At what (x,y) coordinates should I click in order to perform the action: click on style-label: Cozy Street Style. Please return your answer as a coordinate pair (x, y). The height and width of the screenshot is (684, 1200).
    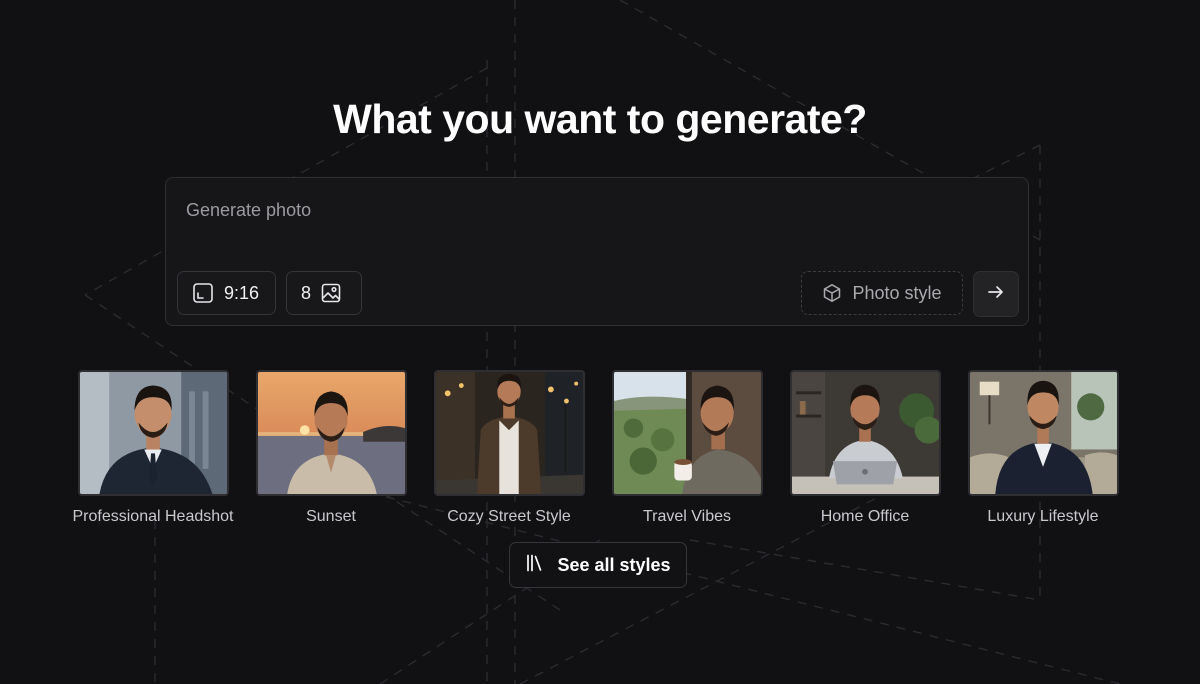
    Looking at the image, I should click on (509, 516).